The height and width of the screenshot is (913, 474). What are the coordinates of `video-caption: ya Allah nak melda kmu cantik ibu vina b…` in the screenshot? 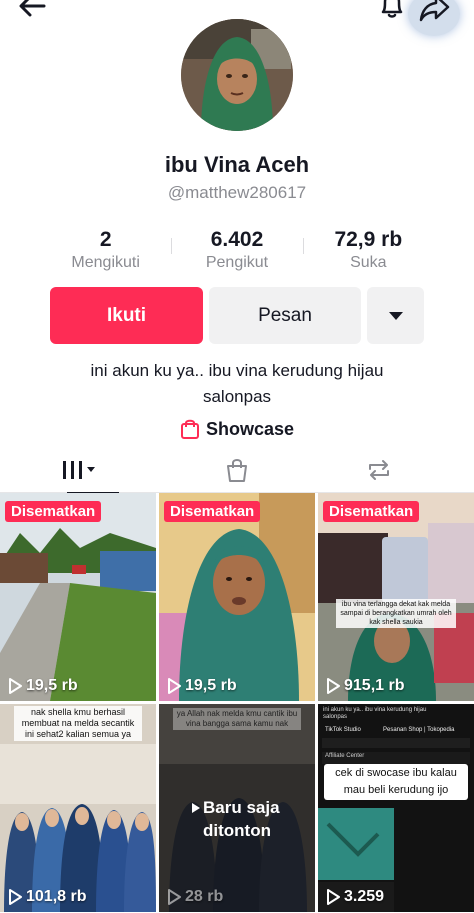 It's located at (237, 719).